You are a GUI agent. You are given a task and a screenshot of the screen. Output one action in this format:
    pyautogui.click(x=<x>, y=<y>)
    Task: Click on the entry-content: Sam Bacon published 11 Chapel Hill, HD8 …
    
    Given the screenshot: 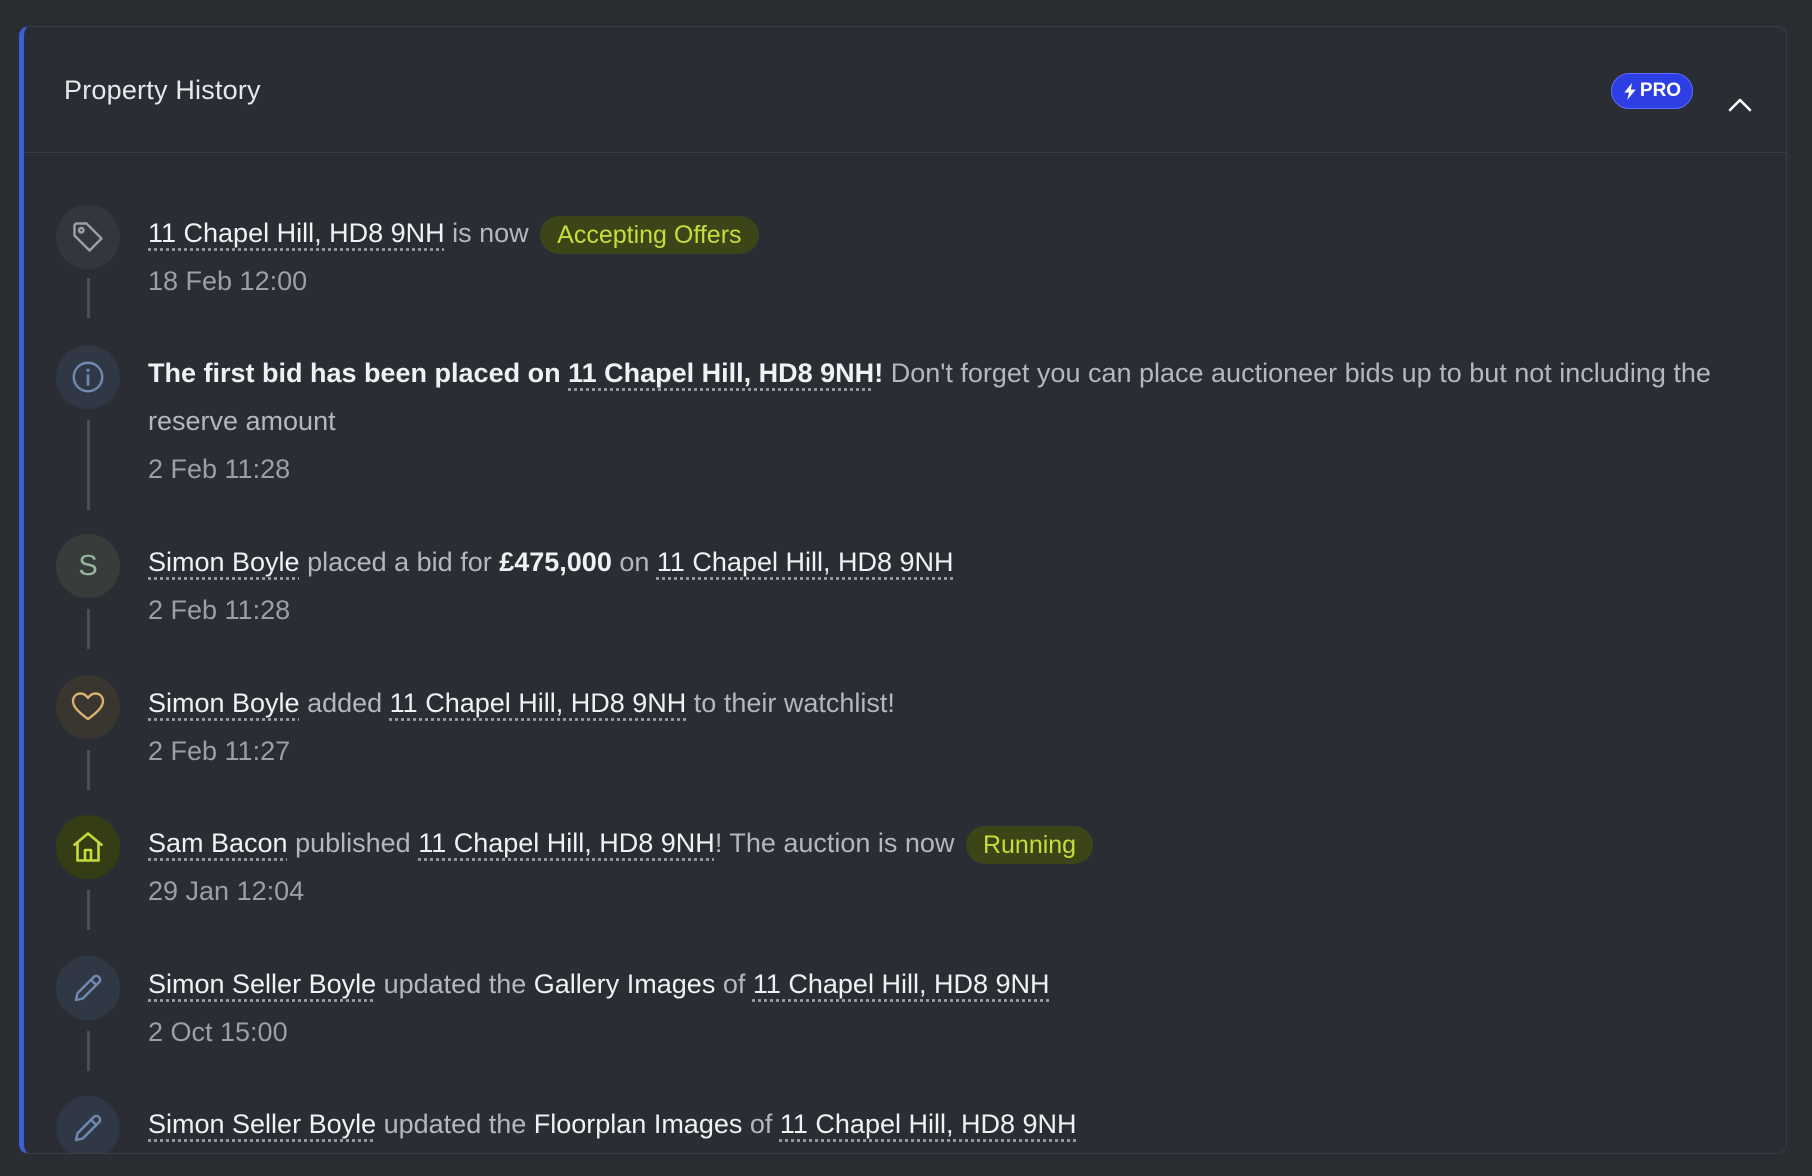 What is the action you would take?
    pyautogui.click(x=947, y=867)
    